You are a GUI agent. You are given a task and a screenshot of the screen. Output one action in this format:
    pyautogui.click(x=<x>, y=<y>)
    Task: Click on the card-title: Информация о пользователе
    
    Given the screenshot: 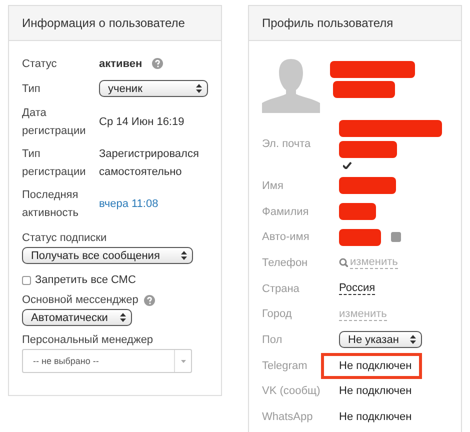 What is the action you would take?
    pyautogui.click(x=103, y=23)
    